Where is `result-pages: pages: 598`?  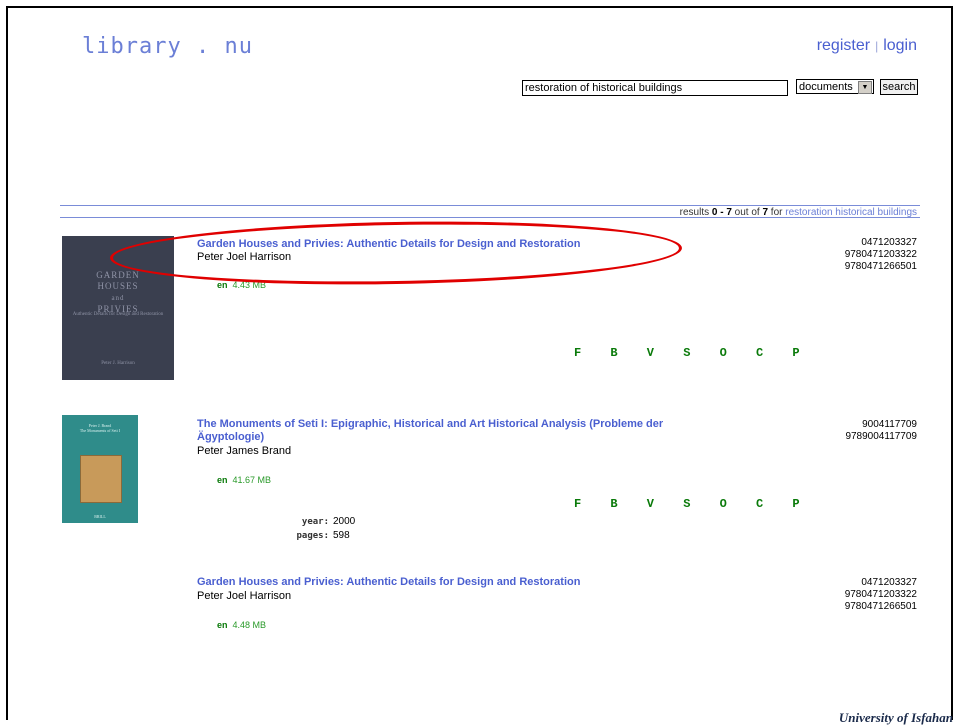 result-pages: pages: 598 is located at coordinates (310, 535).